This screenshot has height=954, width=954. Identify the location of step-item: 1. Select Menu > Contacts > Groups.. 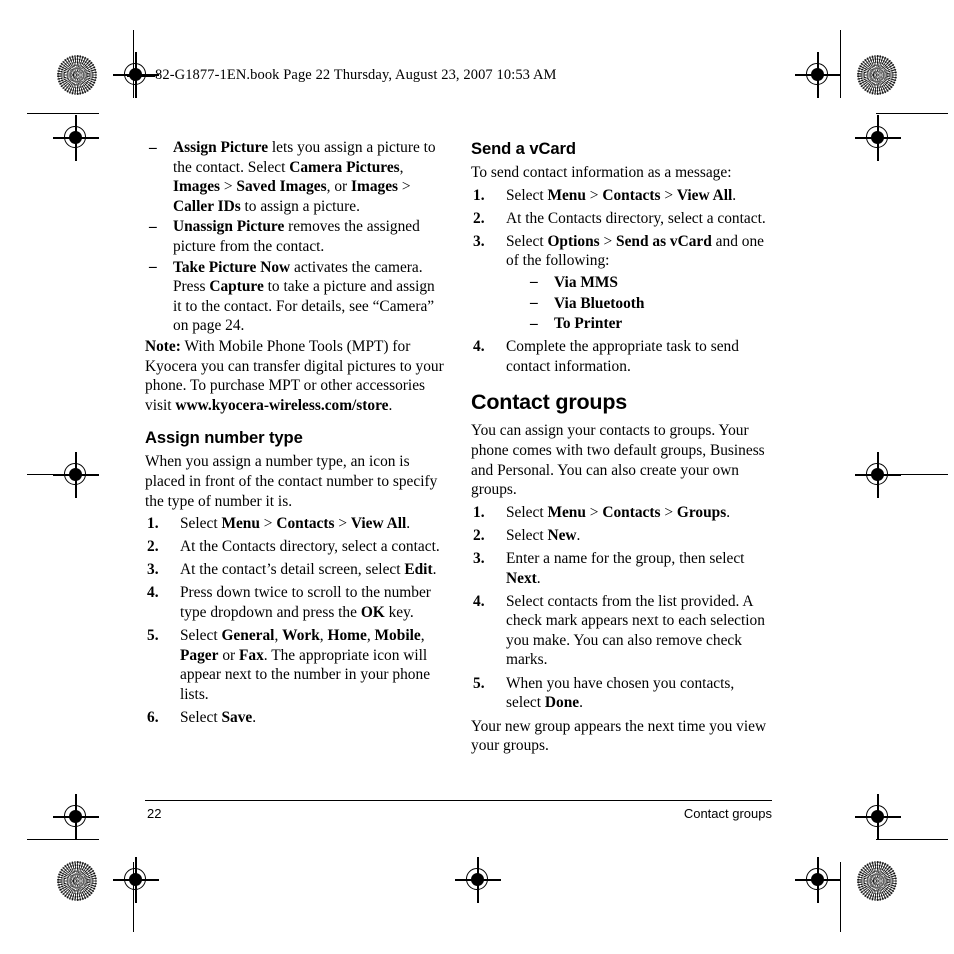
(622, 513).